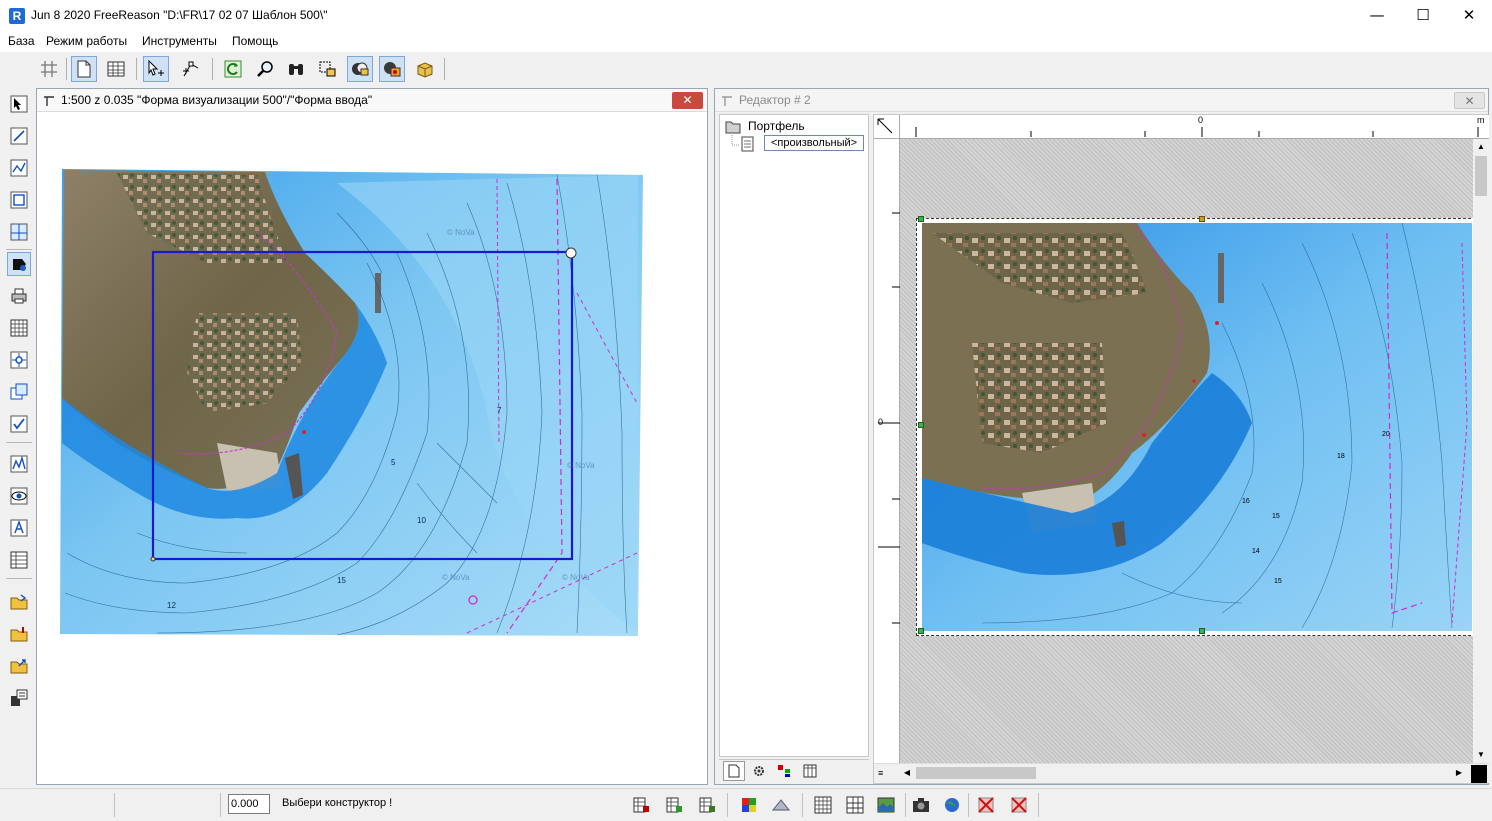 The width and height of the screenshot is (1492, 821). What do you see at coordinates (734, 771) in the screenshot?
I see `page-tab-icon` at bounding box center [734, 771].